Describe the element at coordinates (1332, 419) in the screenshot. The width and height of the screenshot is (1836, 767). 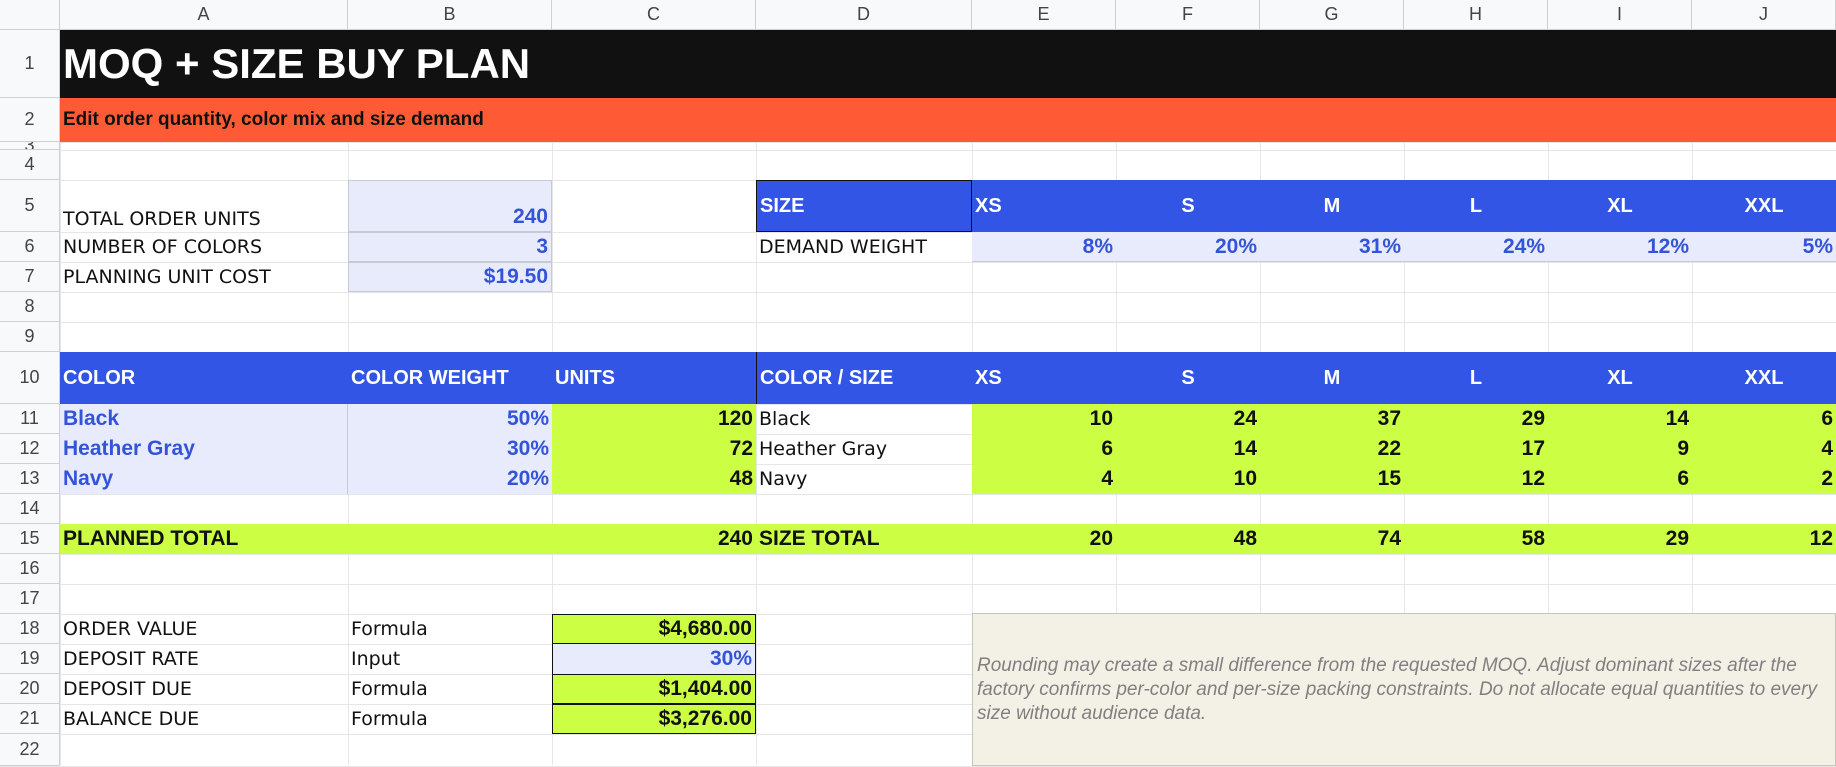
I see `matrix-cell: 37` at that location.